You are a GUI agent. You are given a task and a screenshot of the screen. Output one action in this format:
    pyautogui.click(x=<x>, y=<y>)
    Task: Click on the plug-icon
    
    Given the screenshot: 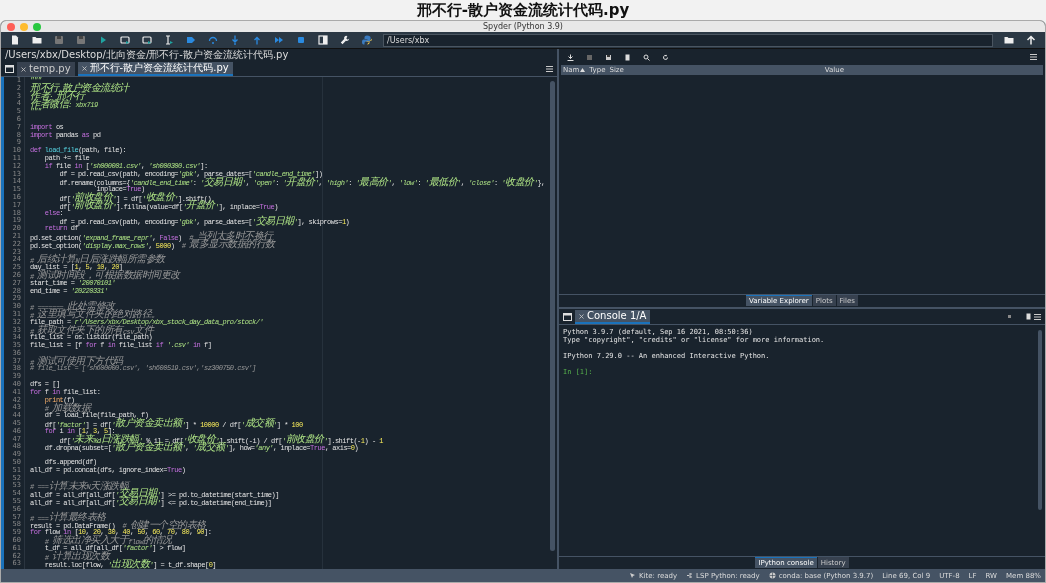 What is the action you would take?
    pyautogui.click(x=690, y=575)
    